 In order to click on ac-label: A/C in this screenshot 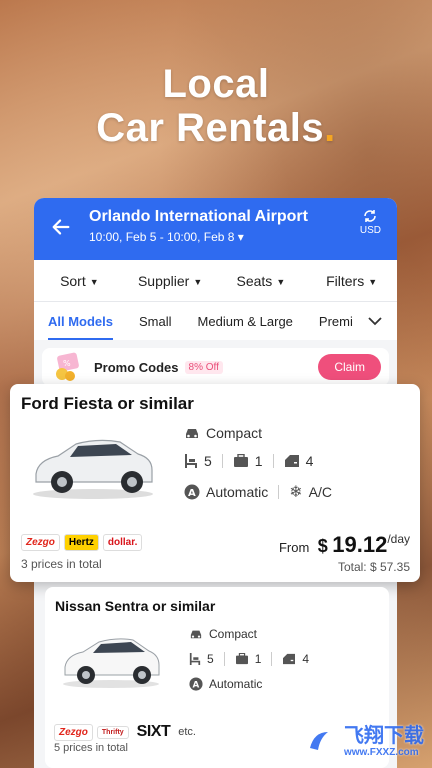, I will do `click(320, 492)`.